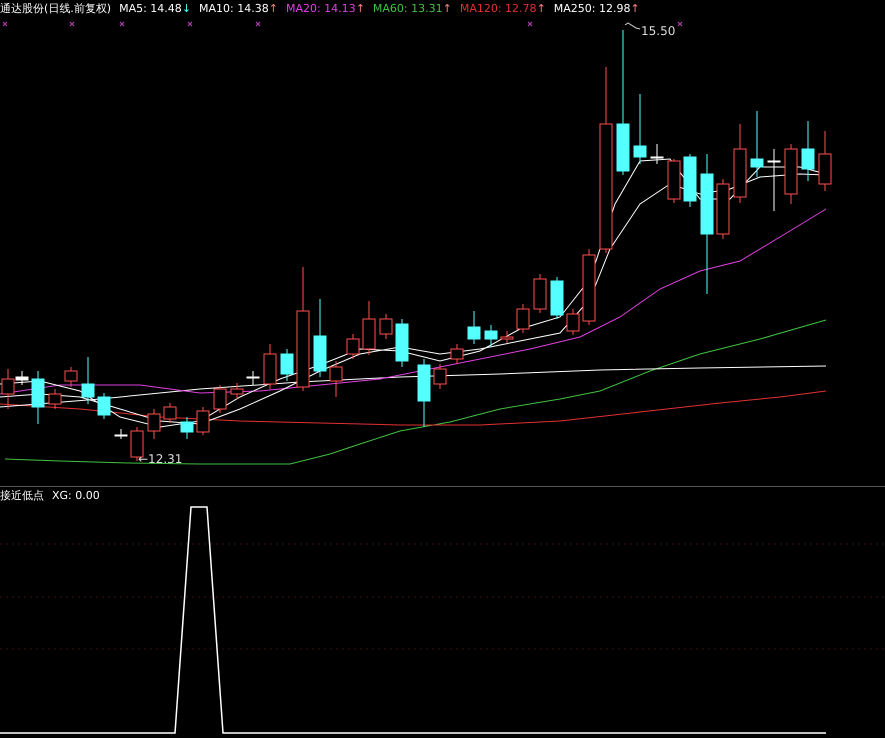 The width and height of the screenshot is (885, 738). What do you see at coordinates (321, 9) in the screenshot?
I see `indicator-value: MA20: 14.13` at bounding box center [321, 9].